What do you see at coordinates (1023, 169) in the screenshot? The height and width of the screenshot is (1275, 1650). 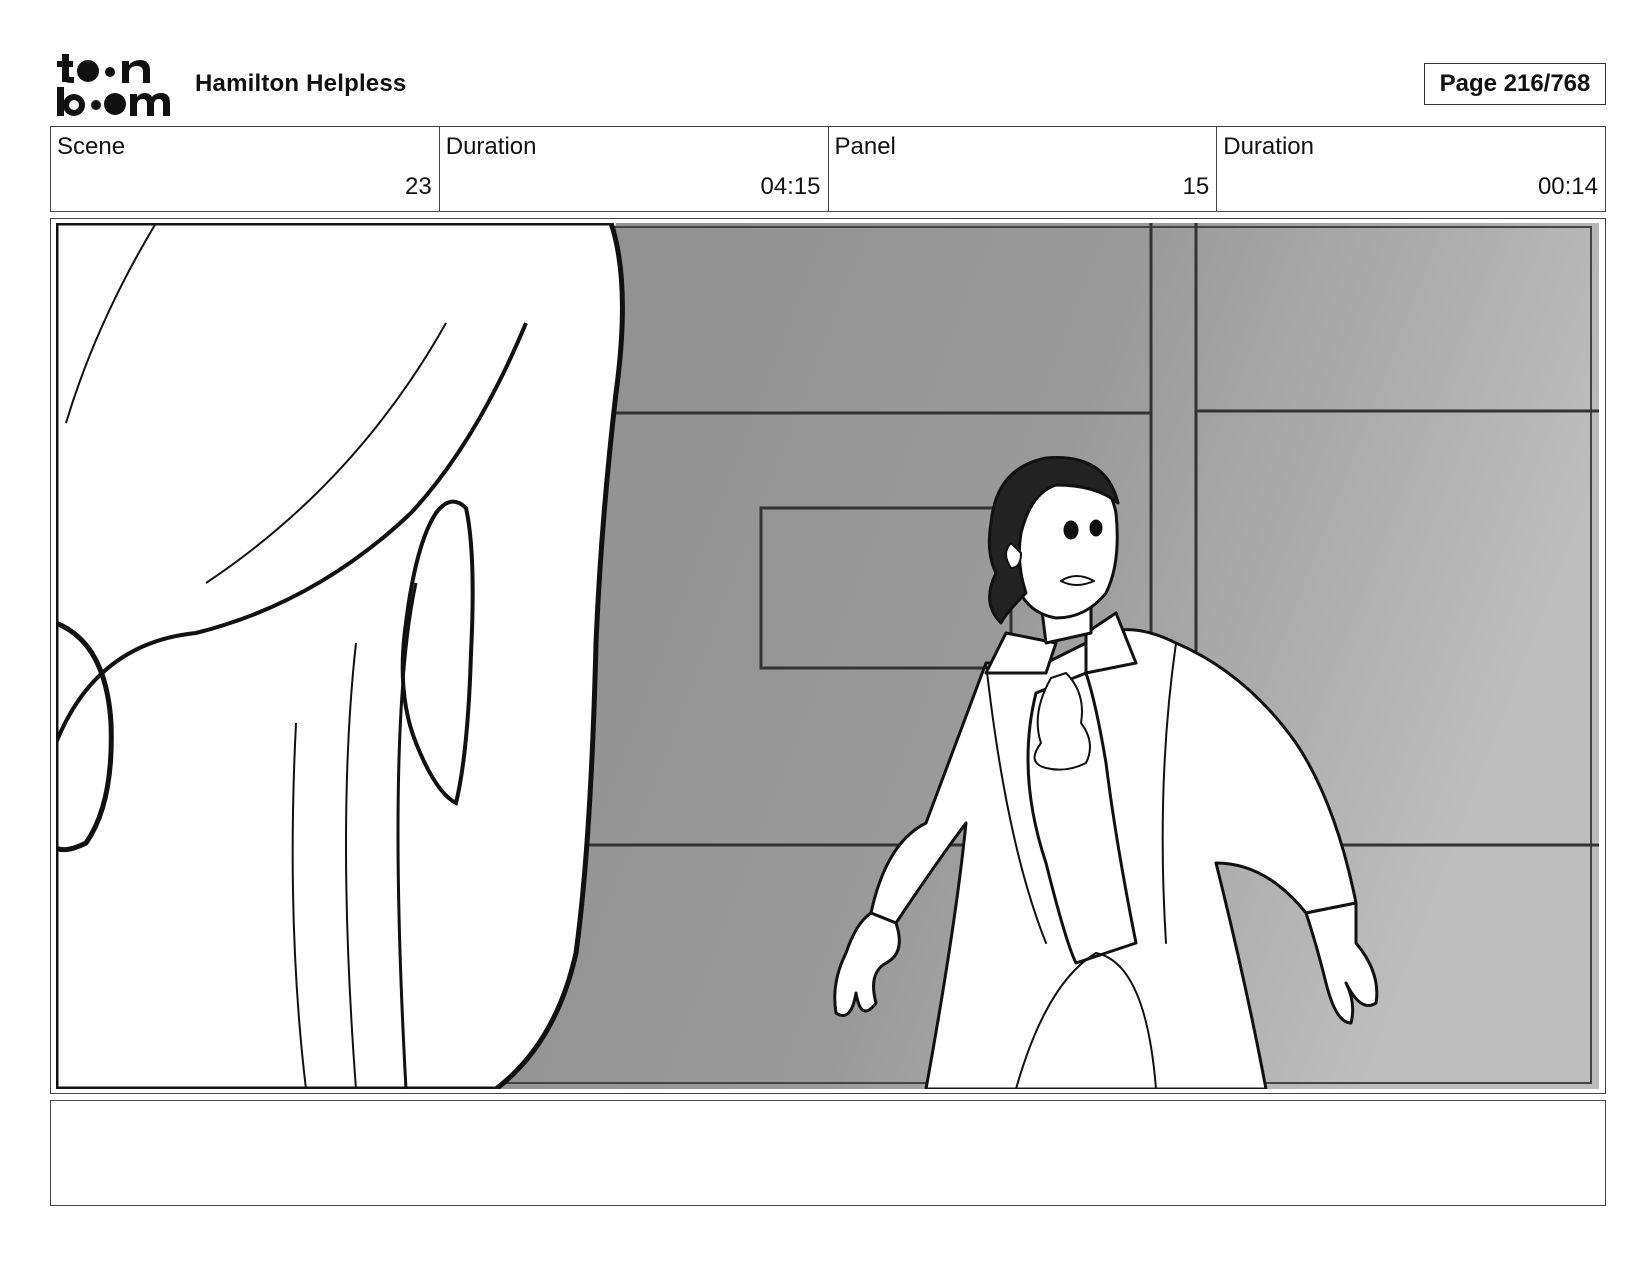 I see `panel-cell: Panel 15` at bounding box center [1023, 169].